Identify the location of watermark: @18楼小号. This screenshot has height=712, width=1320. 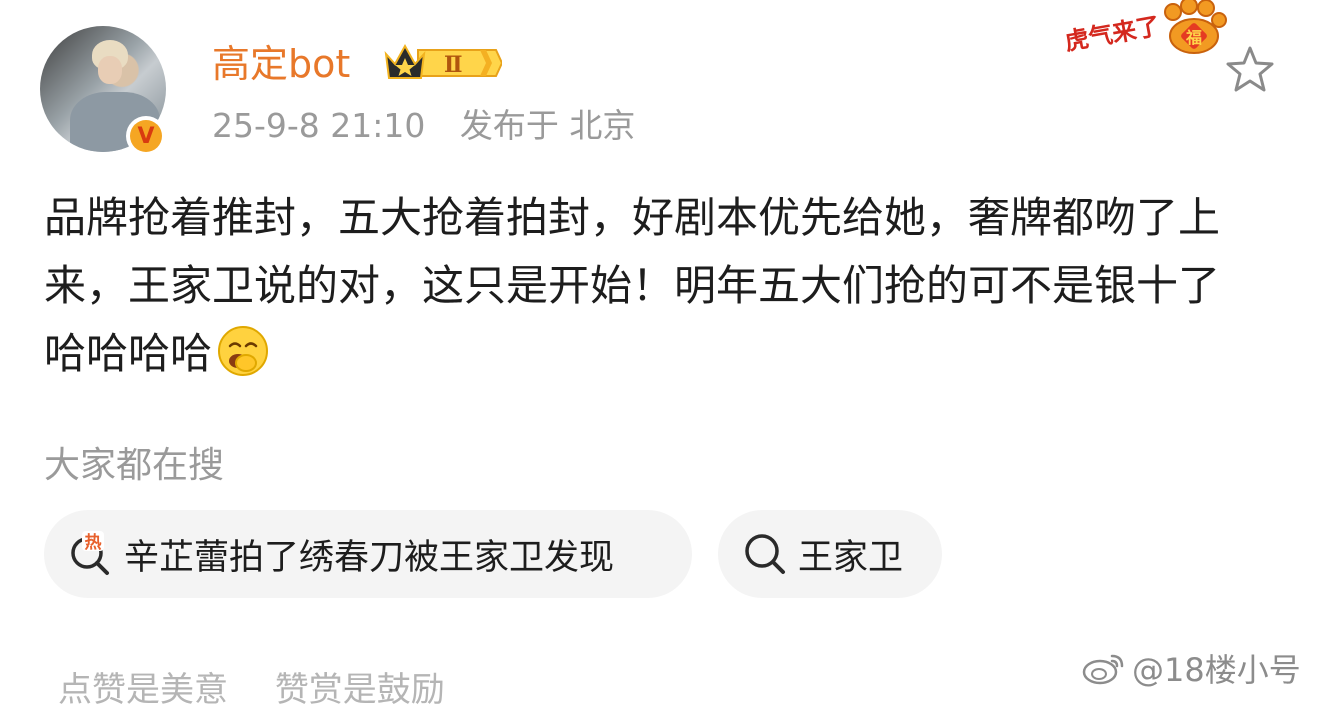
(1191, 668).